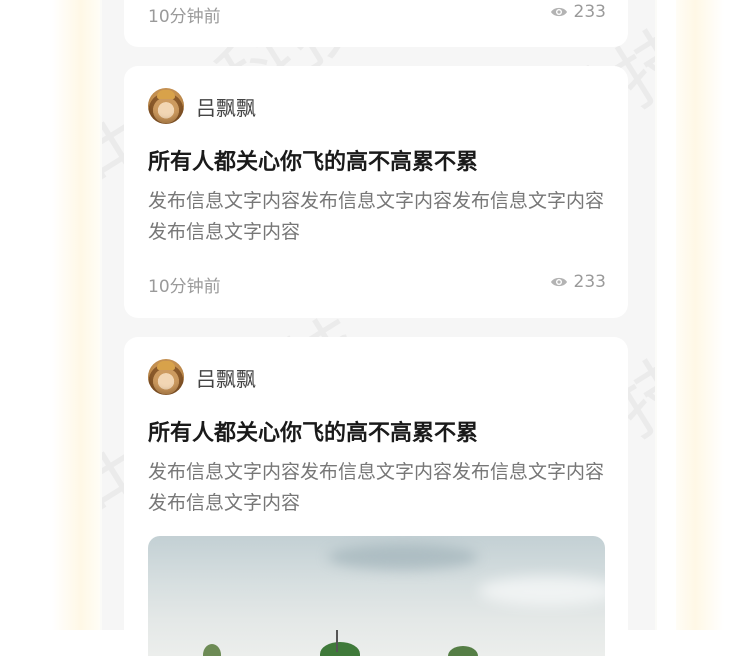 The width and height of the screenshot is (750, 657). I want to click on side-glow-left, so click(76, 315).